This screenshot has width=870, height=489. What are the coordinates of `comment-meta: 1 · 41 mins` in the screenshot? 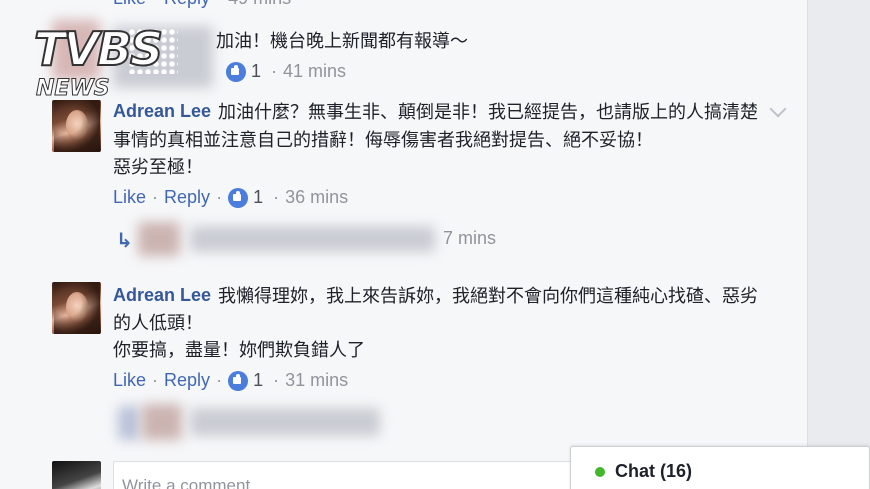 It's located at (286, 71).